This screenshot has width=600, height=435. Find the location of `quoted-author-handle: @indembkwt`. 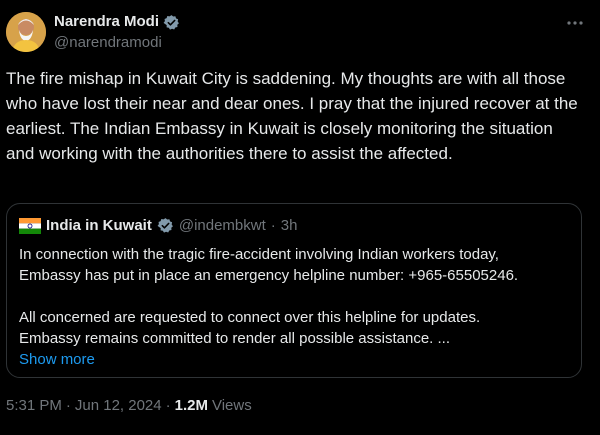

quoted-author-handle: @indembkwt is located at coordinates (222, 225).